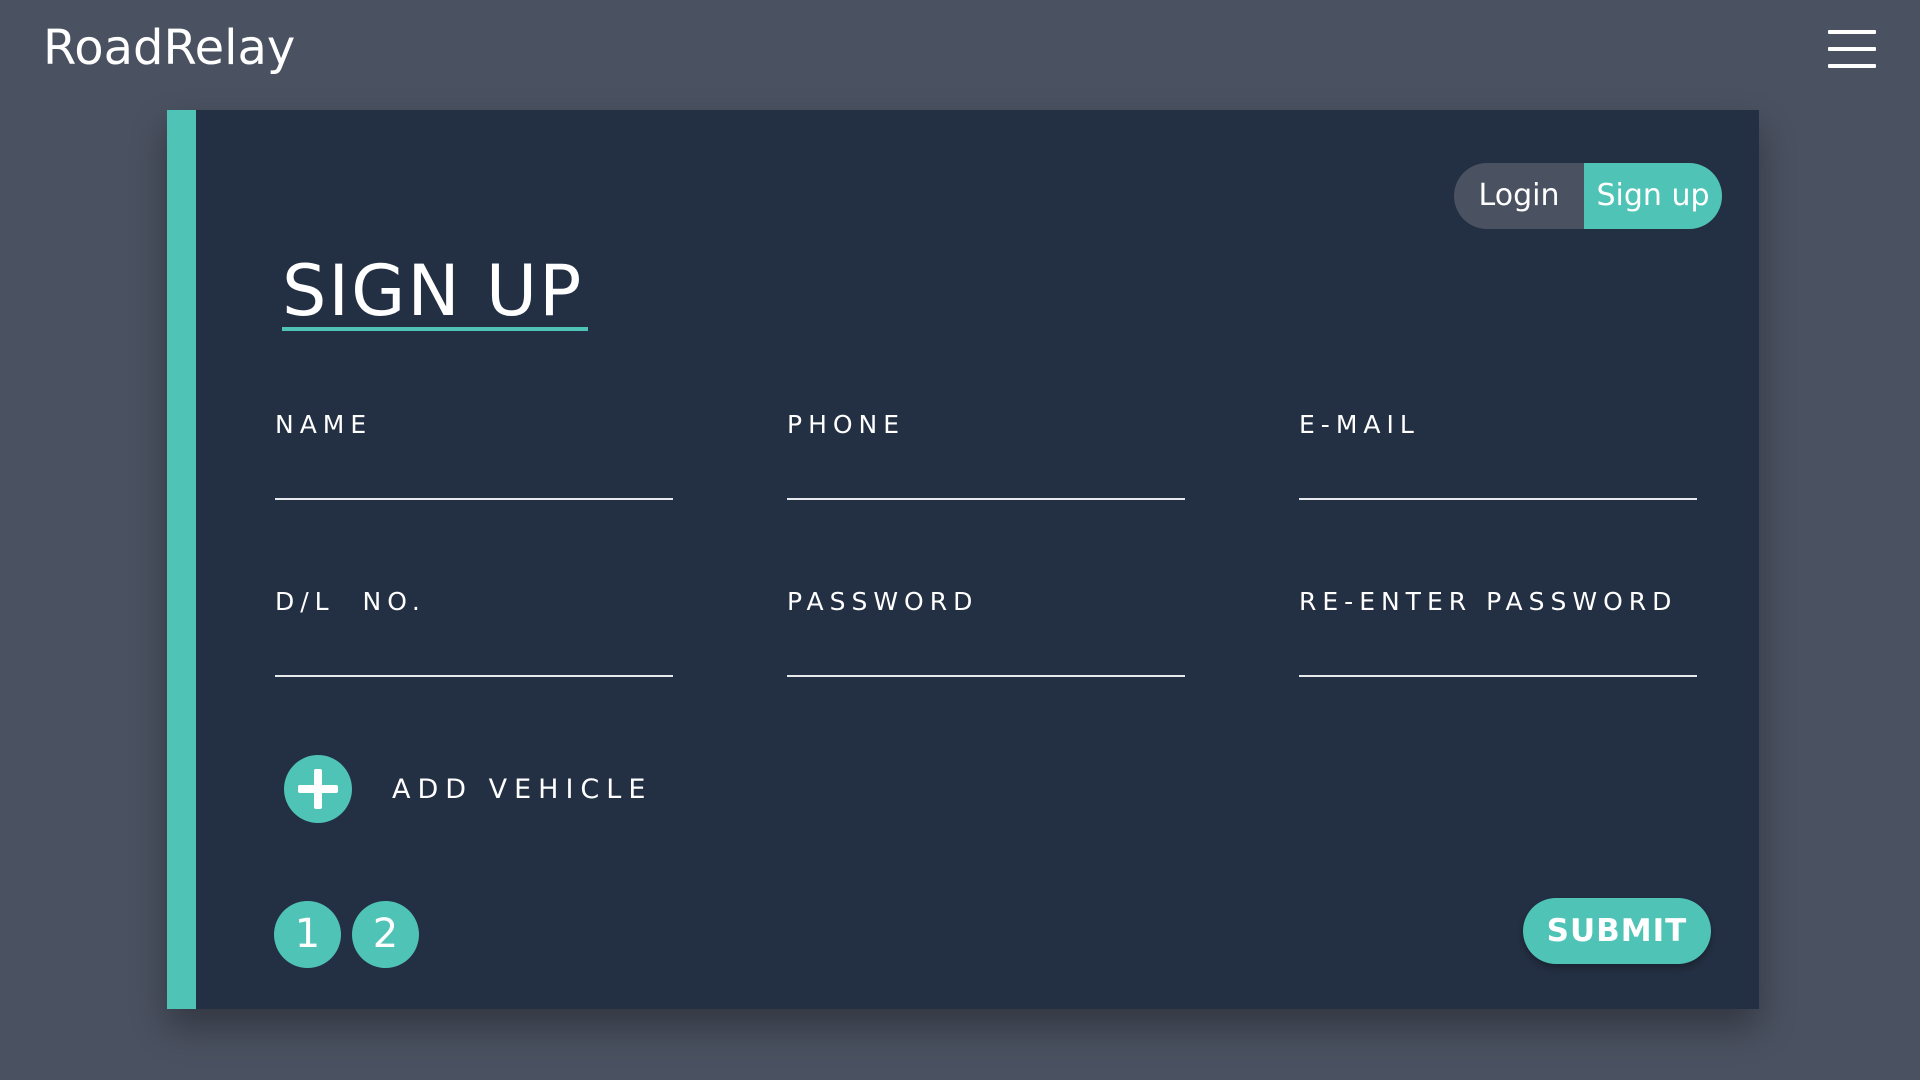 The width and height of the screenshot is (1920, 1080). Describe the element at coordinates (475, 632) in the screenshot. I see `dl-field-group: D/L NO.` at that location.